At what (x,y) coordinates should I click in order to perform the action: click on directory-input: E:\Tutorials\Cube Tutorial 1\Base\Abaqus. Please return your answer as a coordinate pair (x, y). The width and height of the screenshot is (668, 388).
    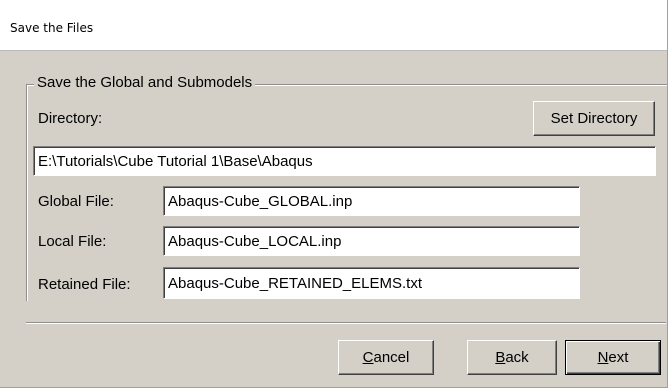
    Looking at the image, I should click on (344, 161).